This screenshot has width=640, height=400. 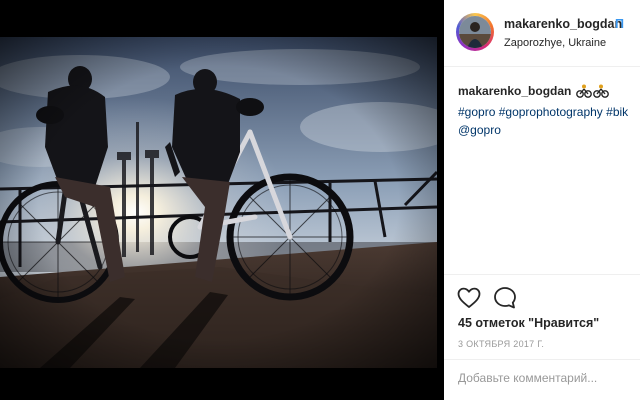 I want to click on comment-input, so click(x=546, y=378).